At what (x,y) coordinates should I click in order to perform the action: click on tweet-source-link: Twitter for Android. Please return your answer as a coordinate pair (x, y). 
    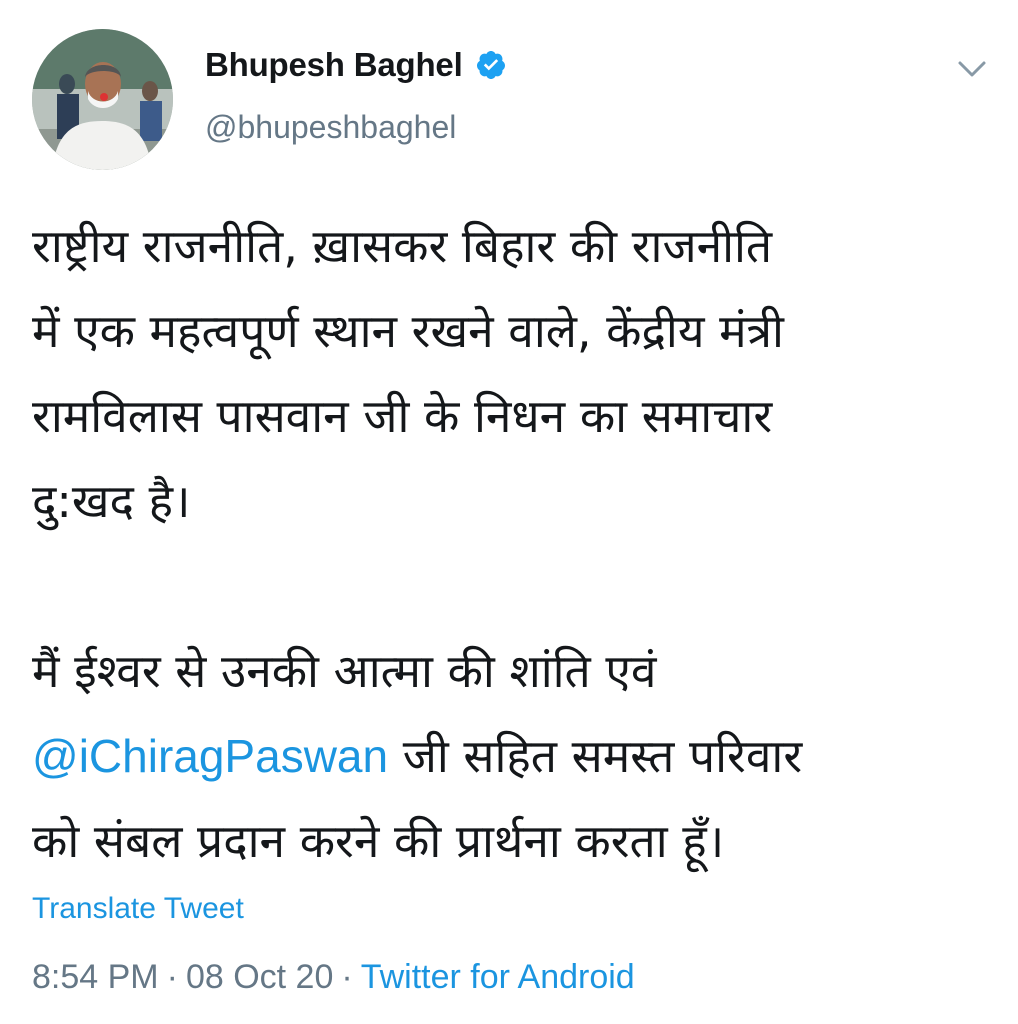
    Looking at the image, I should click on (498, 977).